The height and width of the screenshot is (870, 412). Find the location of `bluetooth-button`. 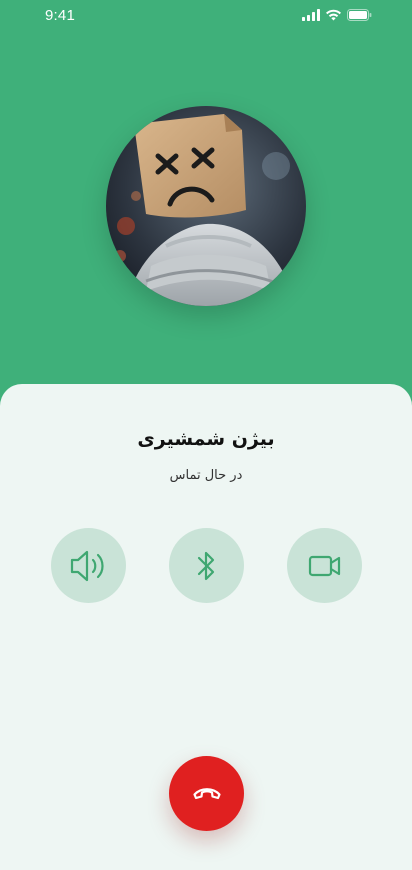

bluetooth-button is located at coordinates (206, 565).